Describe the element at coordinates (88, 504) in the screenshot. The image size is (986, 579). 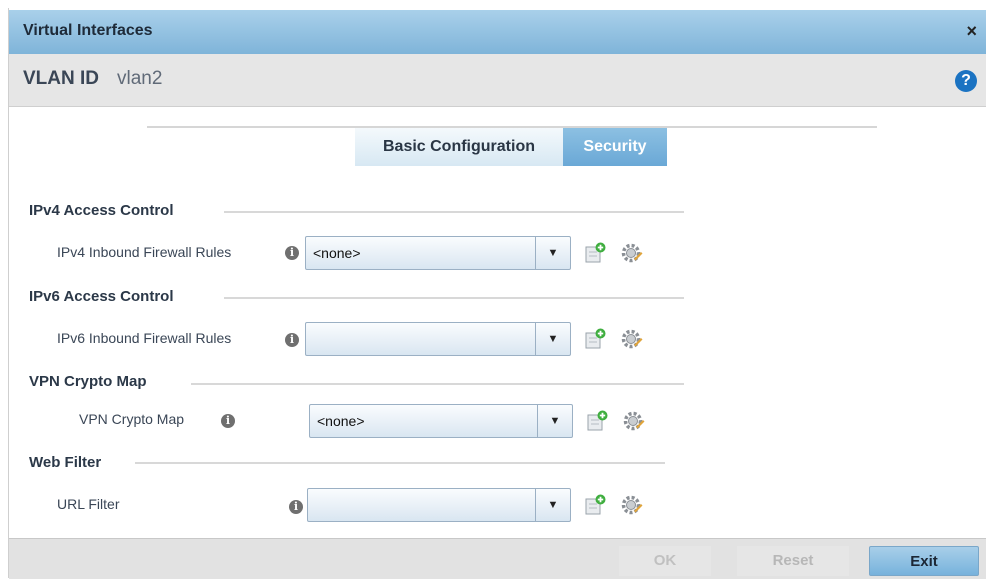
I see `url-filter-label: URL Filter` at that location.